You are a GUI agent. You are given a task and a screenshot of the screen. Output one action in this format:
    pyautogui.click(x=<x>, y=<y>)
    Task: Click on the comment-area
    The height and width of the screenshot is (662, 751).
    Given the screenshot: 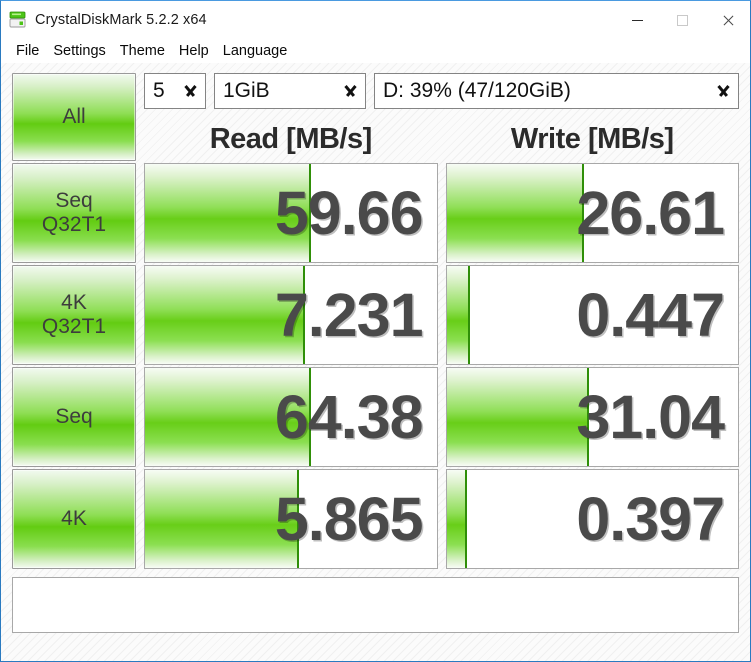 What is the action you would take?
    pyautogui.click(x=375, y=604)
    